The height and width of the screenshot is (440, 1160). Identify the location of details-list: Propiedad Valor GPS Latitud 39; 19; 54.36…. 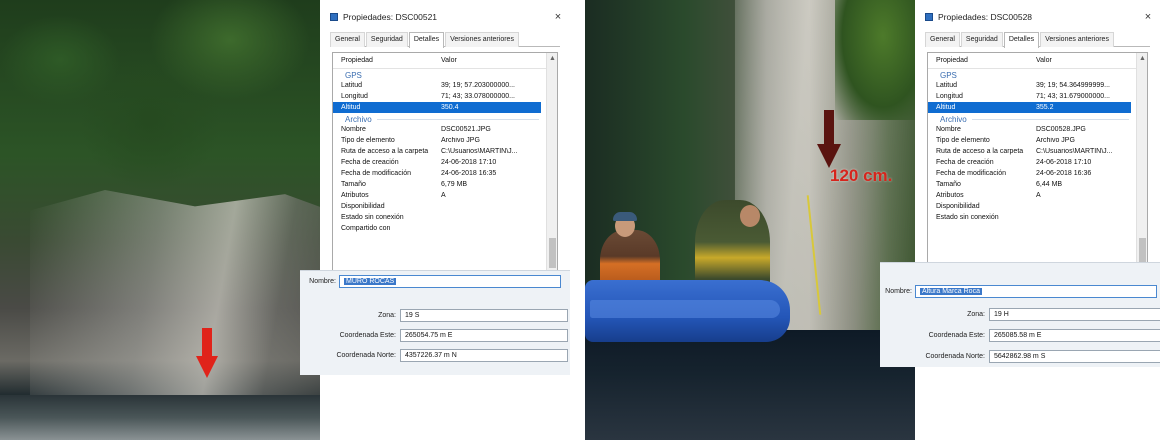
(1037, 158).